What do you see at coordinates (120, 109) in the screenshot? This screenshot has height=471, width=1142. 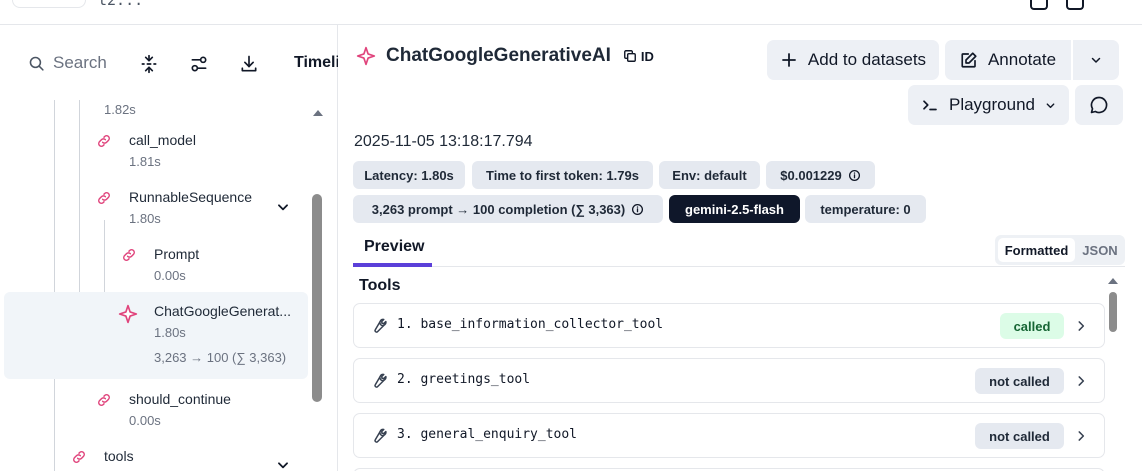 I see `tree-node-duration: 1.82s` at bounding box center [120, 109].